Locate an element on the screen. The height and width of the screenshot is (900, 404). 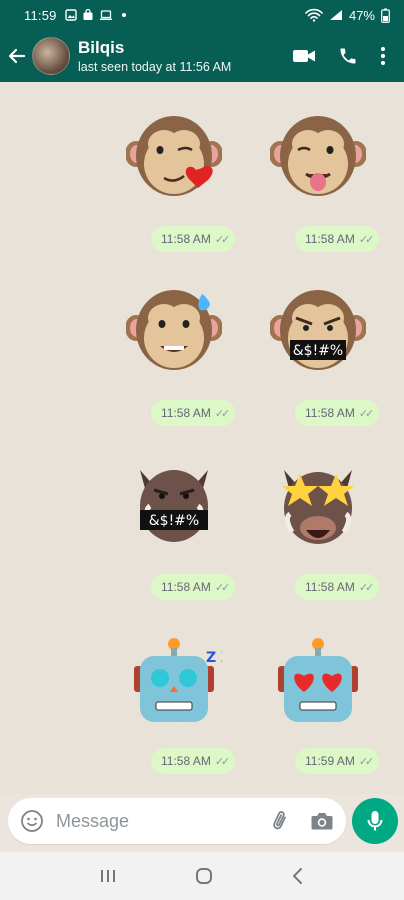
status-time: 11:59 is located at coordinates (40, 15).